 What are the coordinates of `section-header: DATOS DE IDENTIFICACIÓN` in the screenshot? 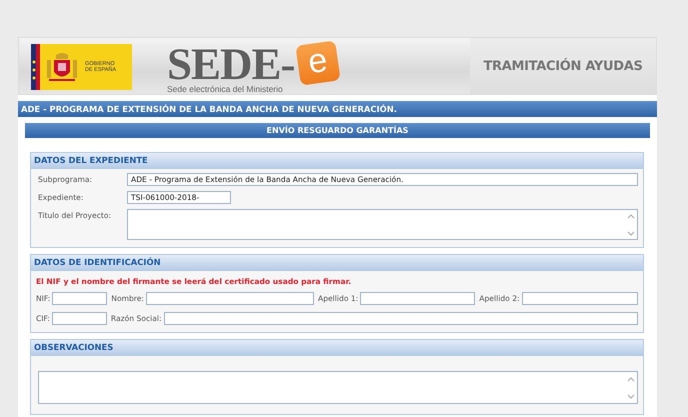 It's located at (337, 263).